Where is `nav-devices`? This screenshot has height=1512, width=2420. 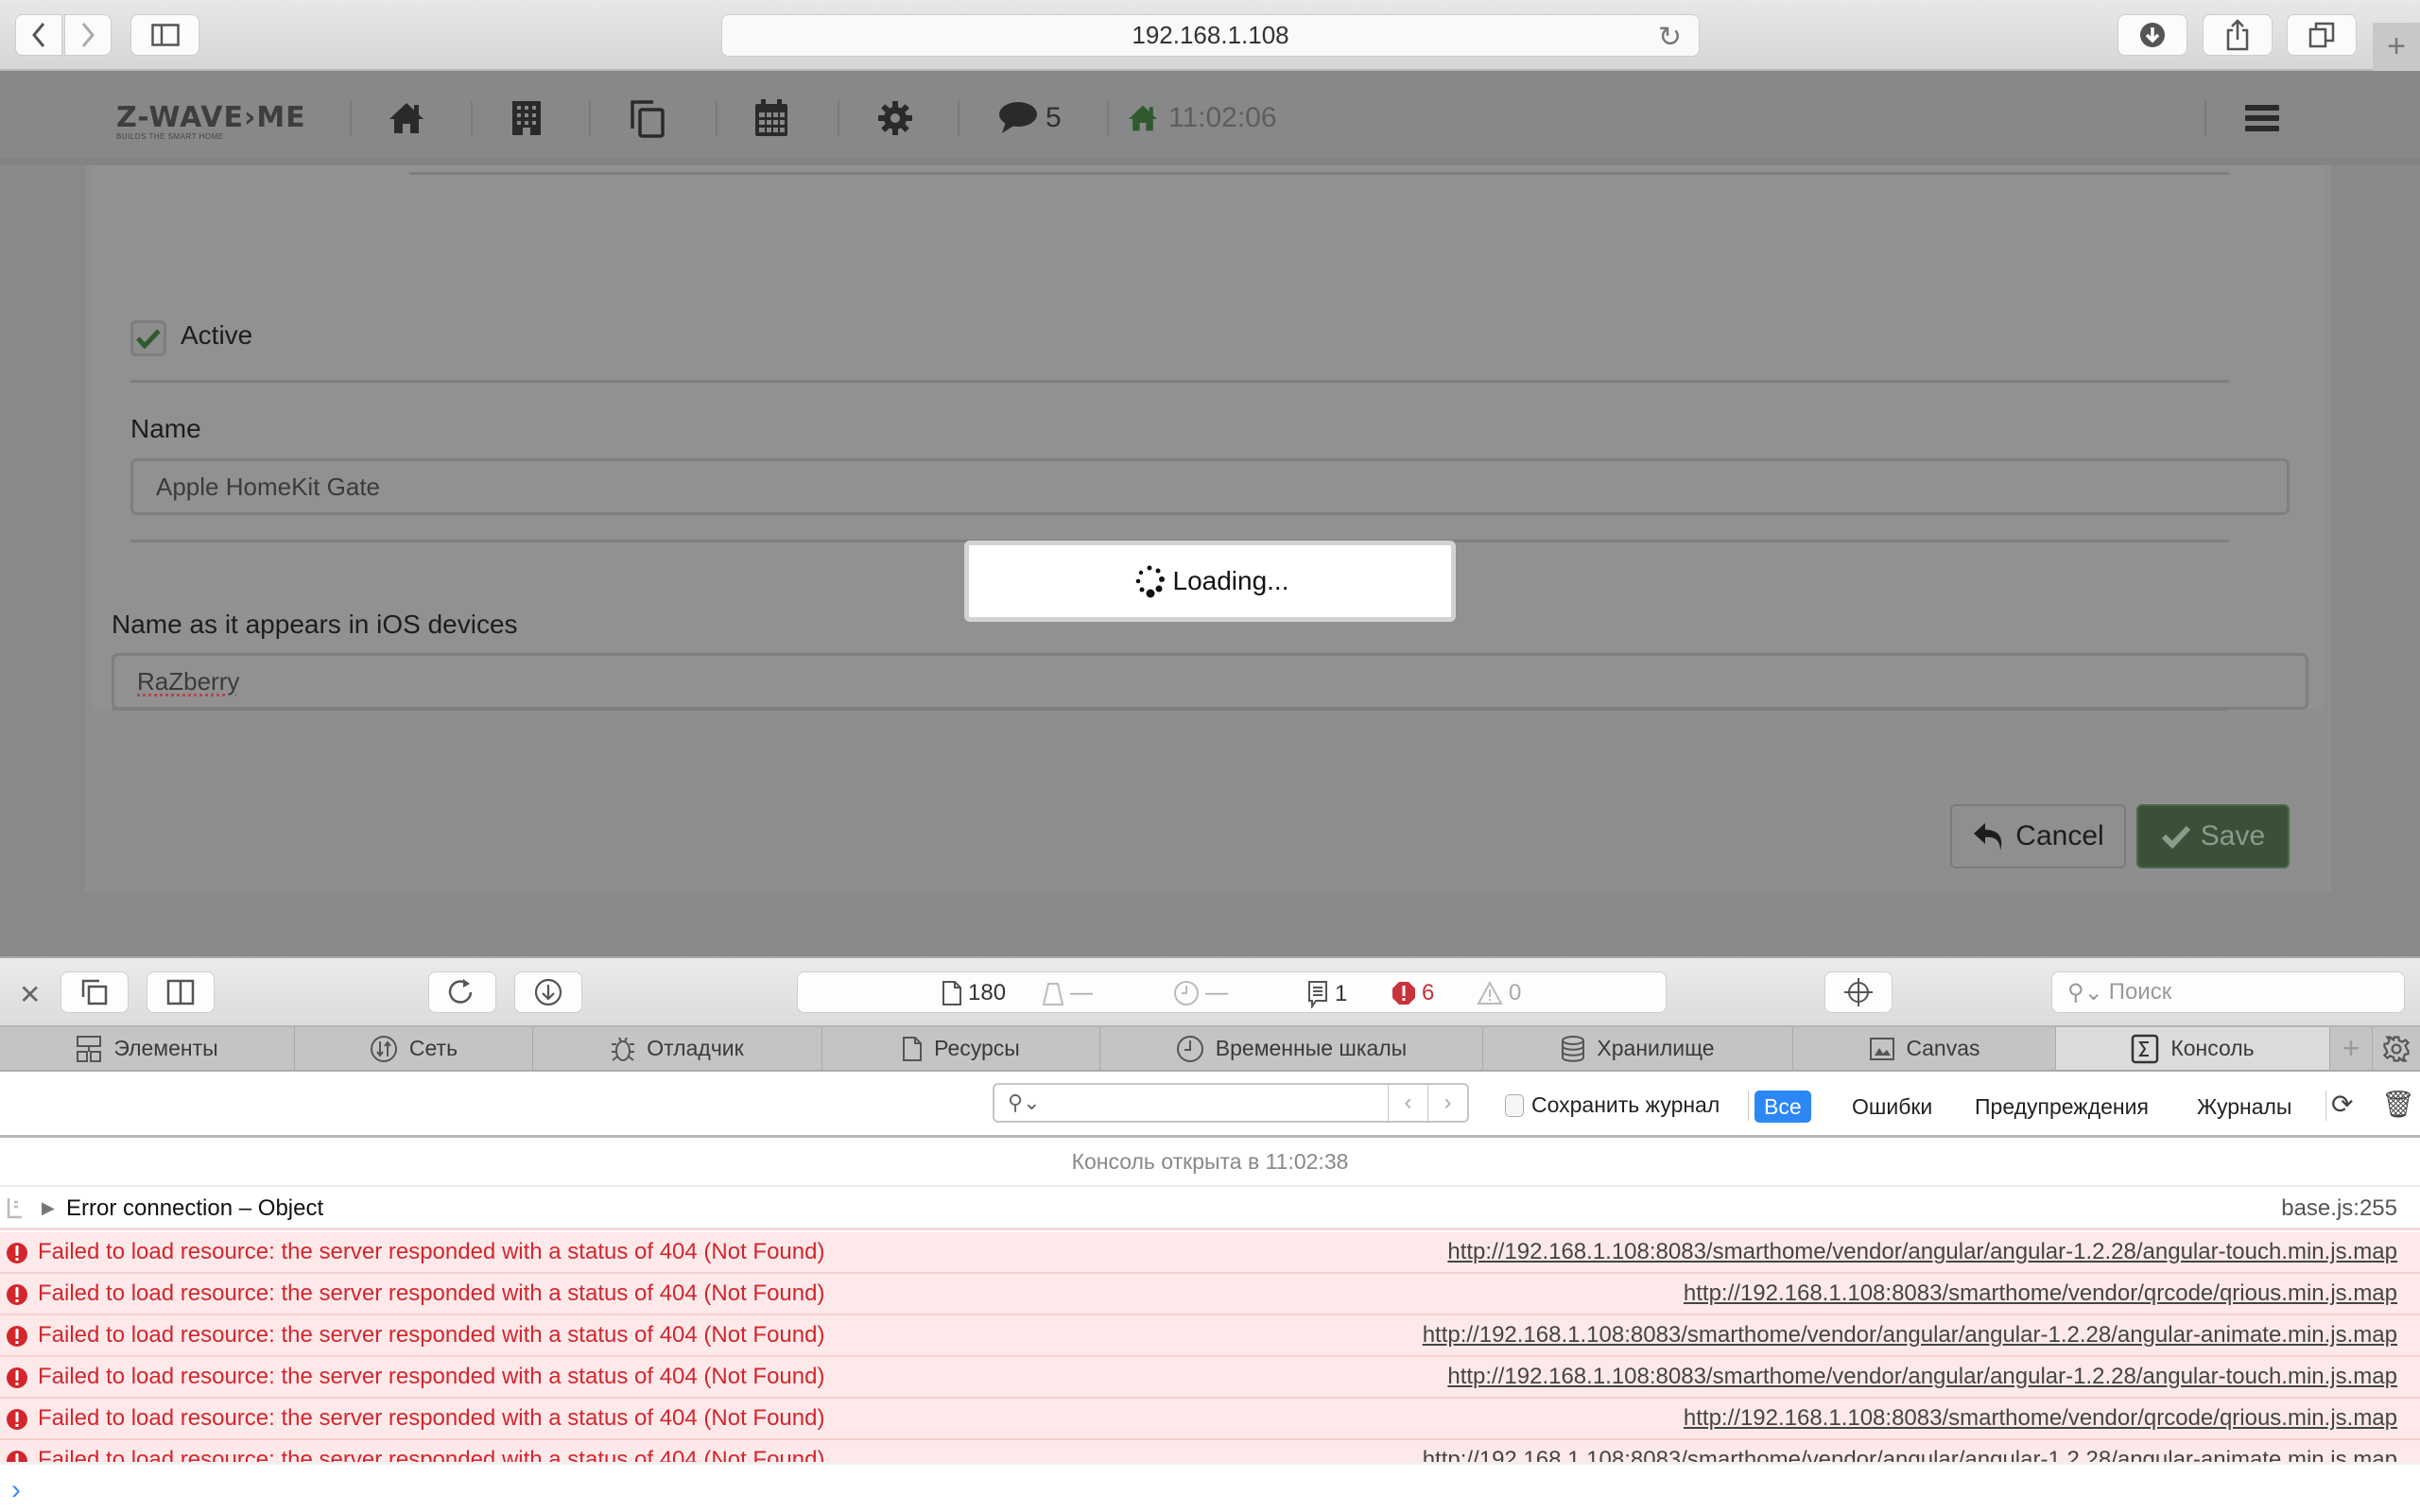
nav-devices is located at coordinates (647, 118).